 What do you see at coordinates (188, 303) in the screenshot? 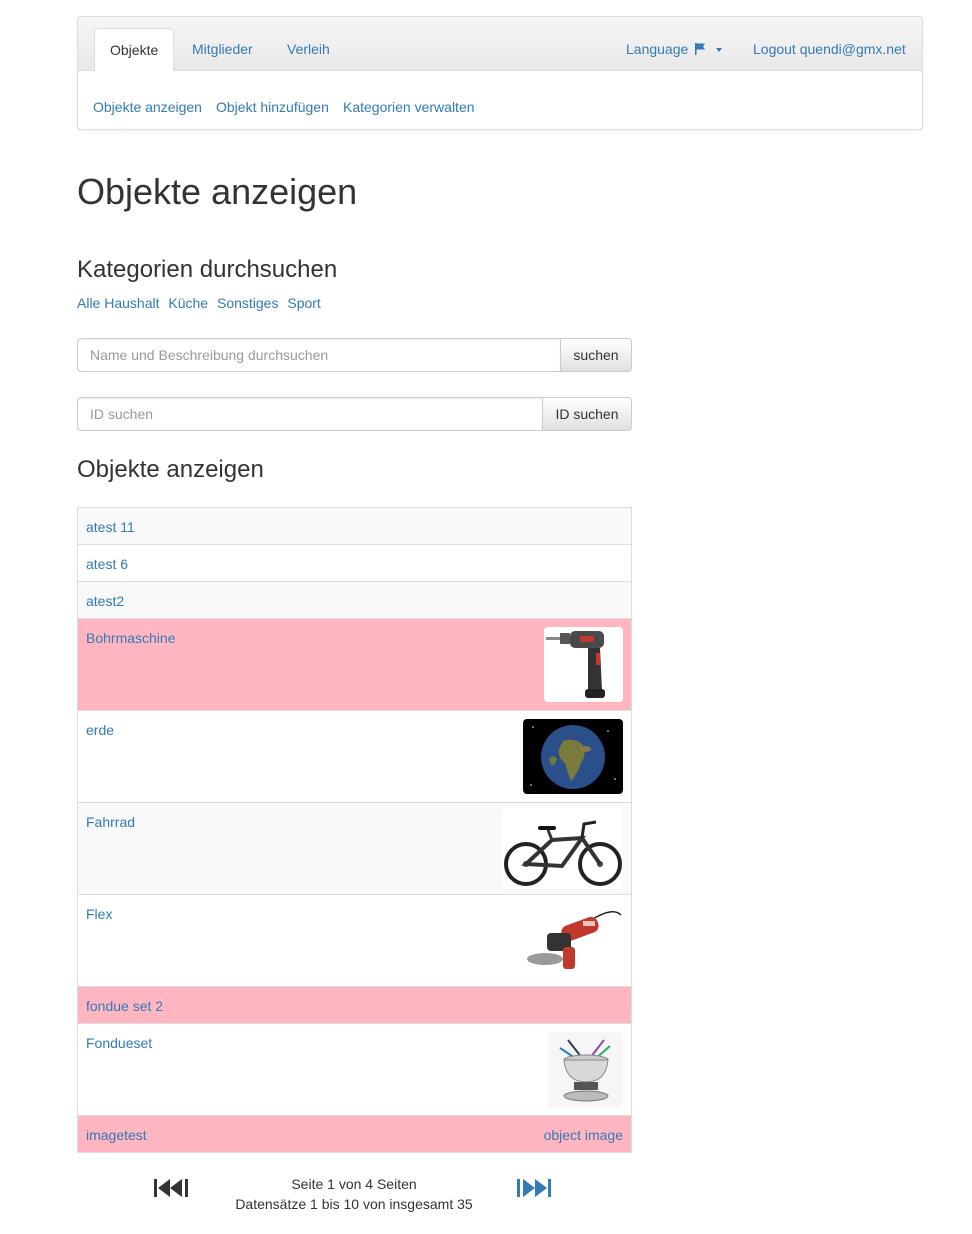
I see `category-kueche: Küche` at bounding box center [188, 303].